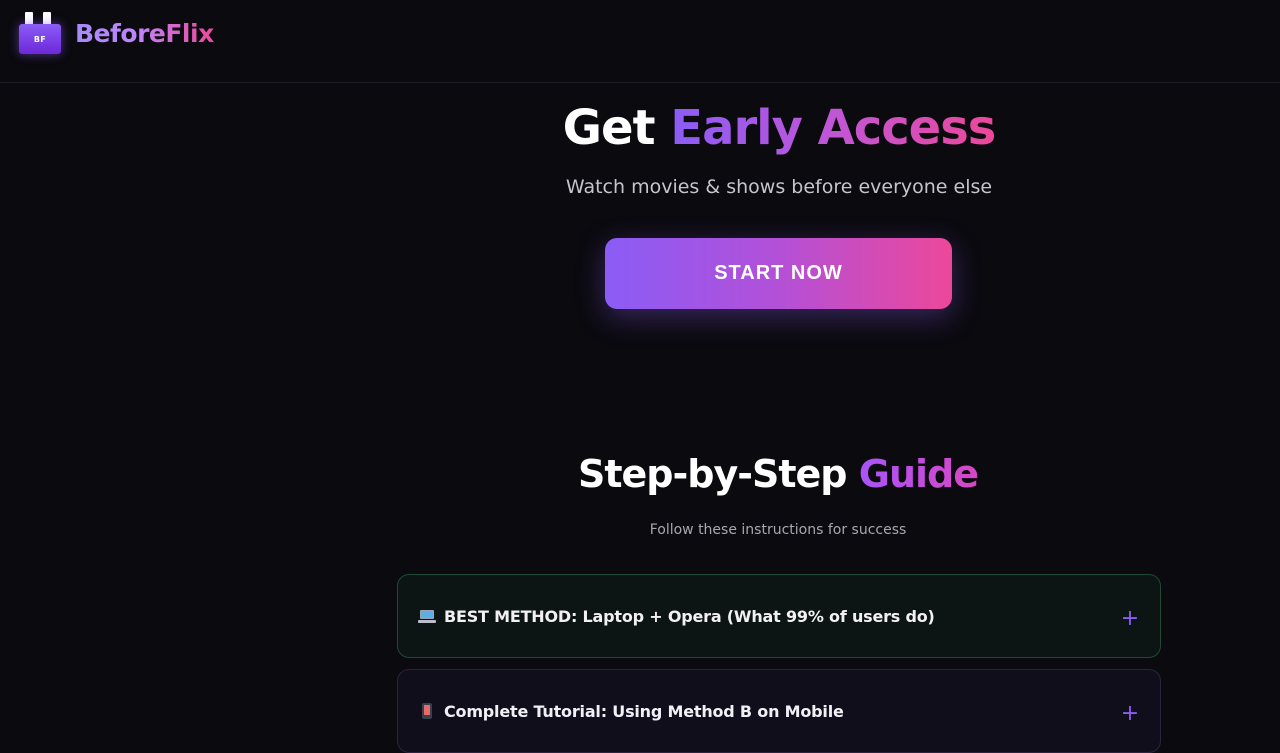 The image size is (1280, 753). Describe the element at coordinates (40, 39) in the screenshot. I see `logo-badge-text: BF` at that location.